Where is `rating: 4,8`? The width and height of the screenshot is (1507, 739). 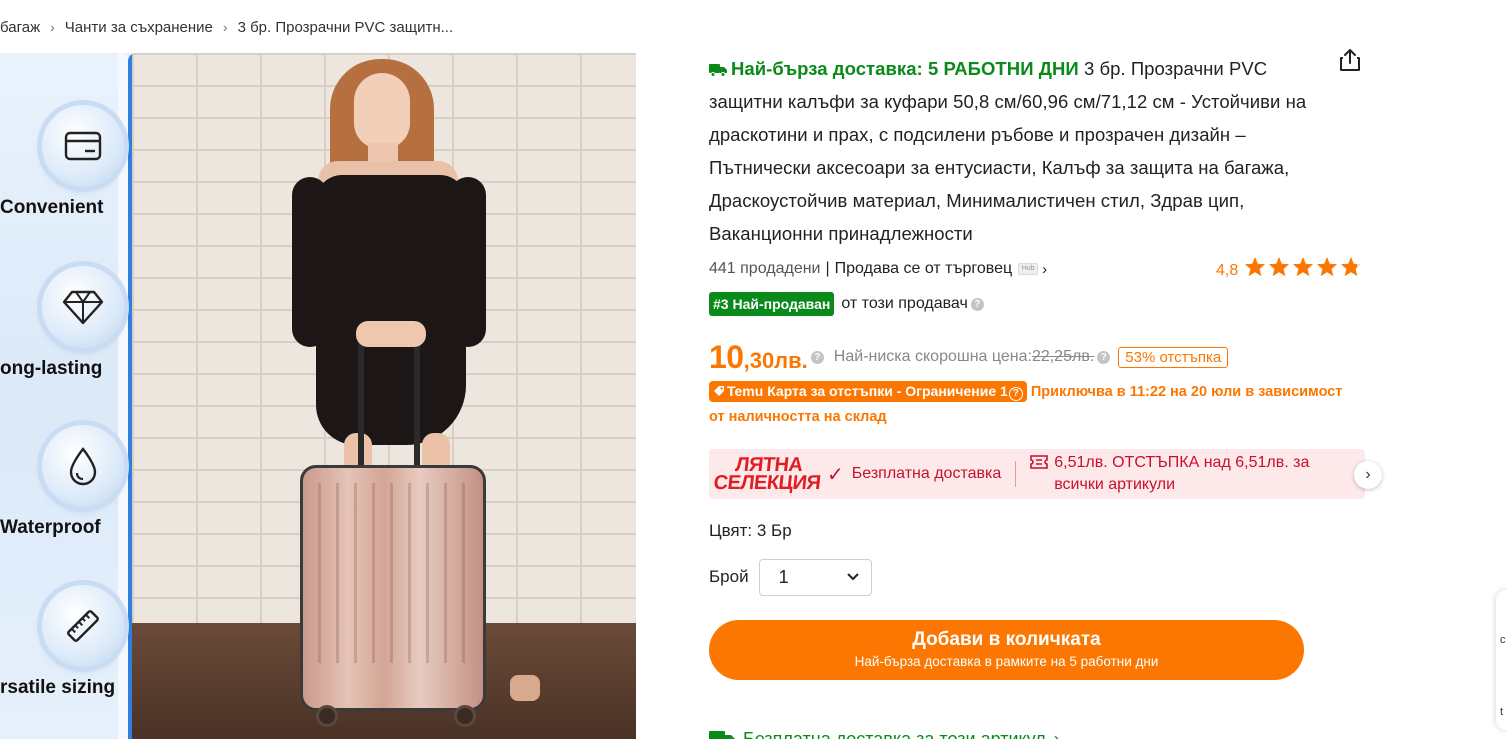
rating: 4,8 is located at coordinates (1290, 269).